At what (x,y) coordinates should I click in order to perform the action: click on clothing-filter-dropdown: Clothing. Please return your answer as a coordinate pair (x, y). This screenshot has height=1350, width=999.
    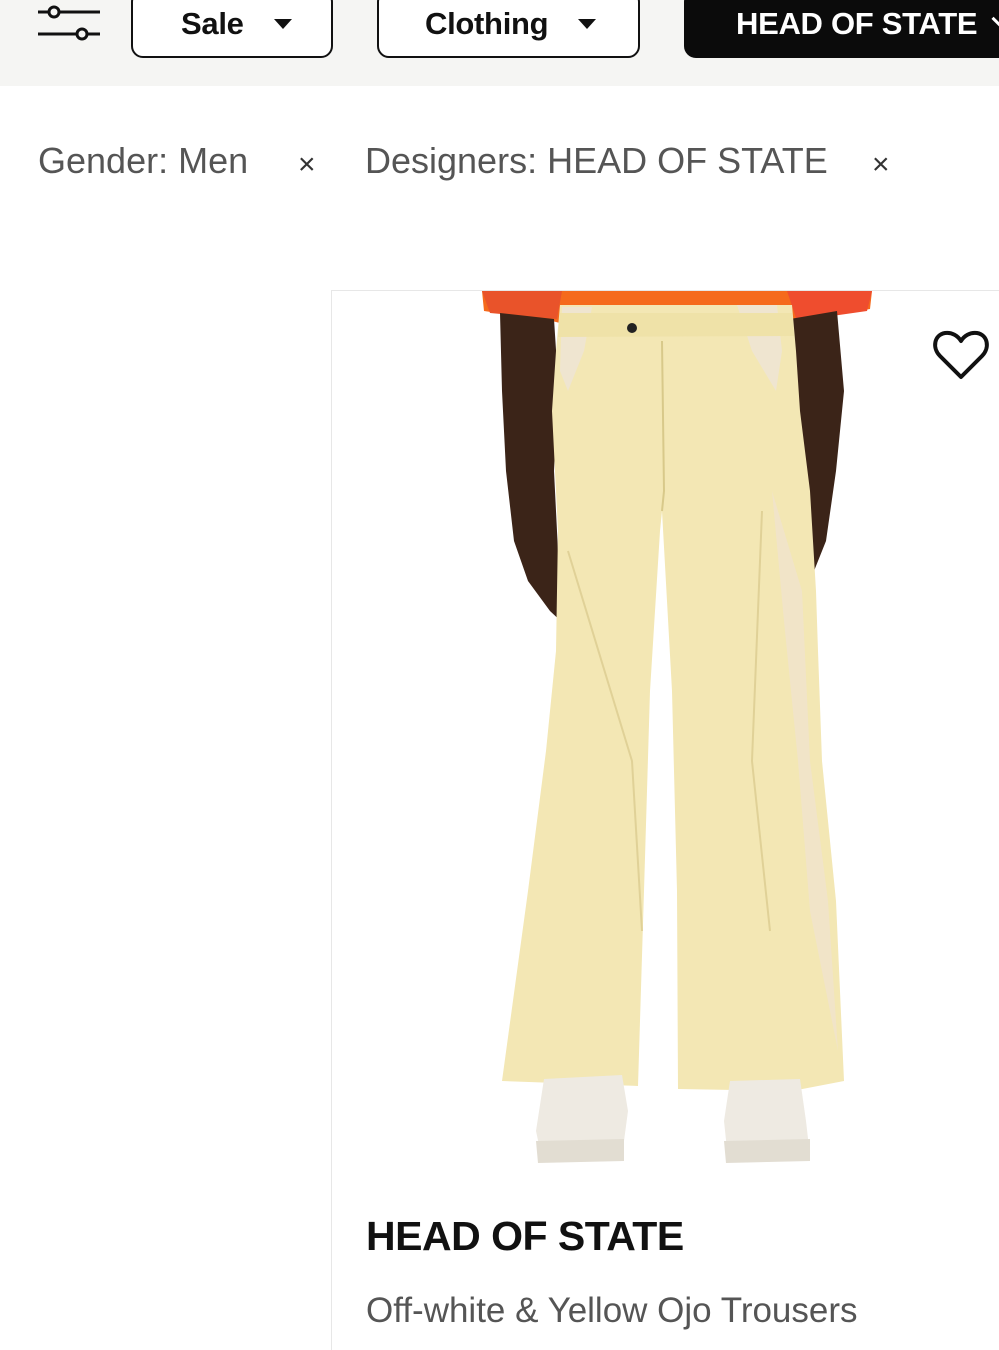
    Looking at the image, I should click on (508, 29).